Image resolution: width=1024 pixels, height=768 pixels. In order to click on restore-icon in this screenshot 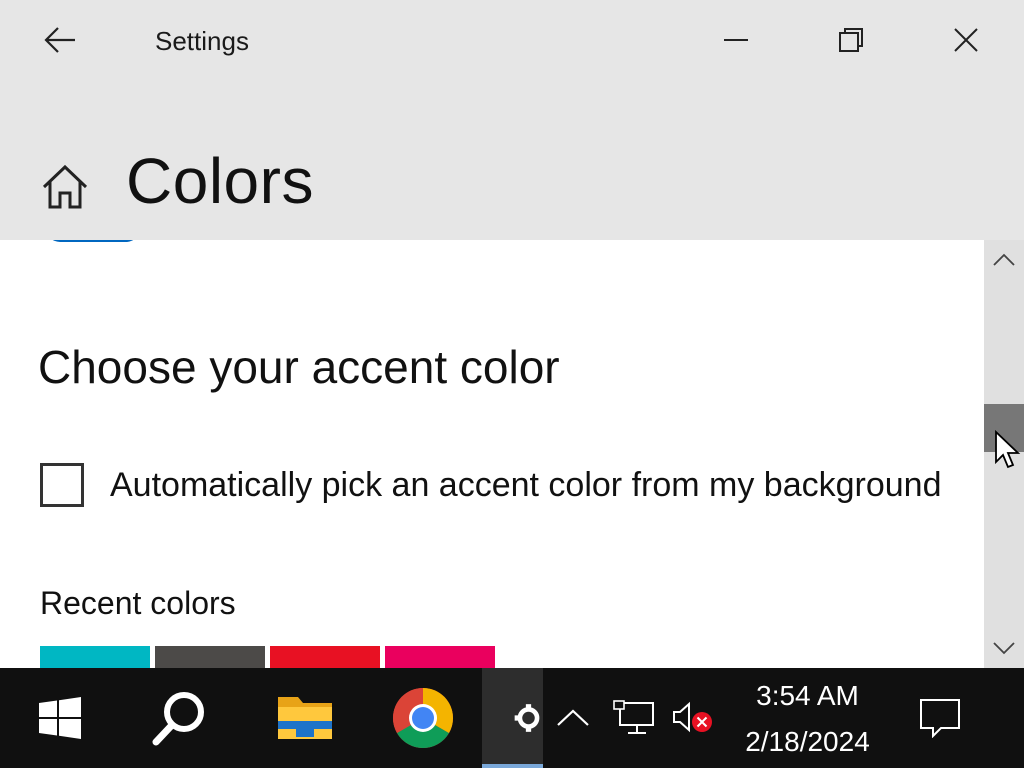, I will do `click(851, 40)`.